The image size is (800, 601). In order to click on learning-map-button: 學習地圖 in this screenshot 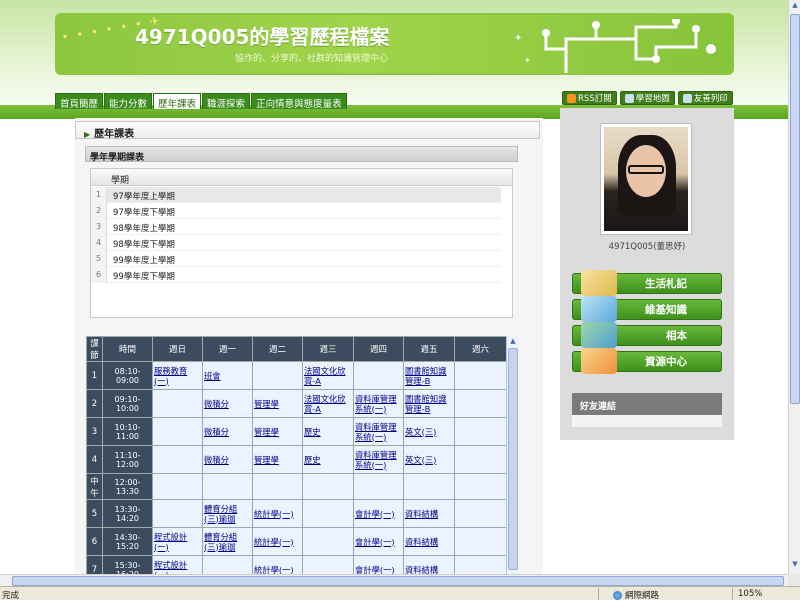, I will do `click(647, 98)`.